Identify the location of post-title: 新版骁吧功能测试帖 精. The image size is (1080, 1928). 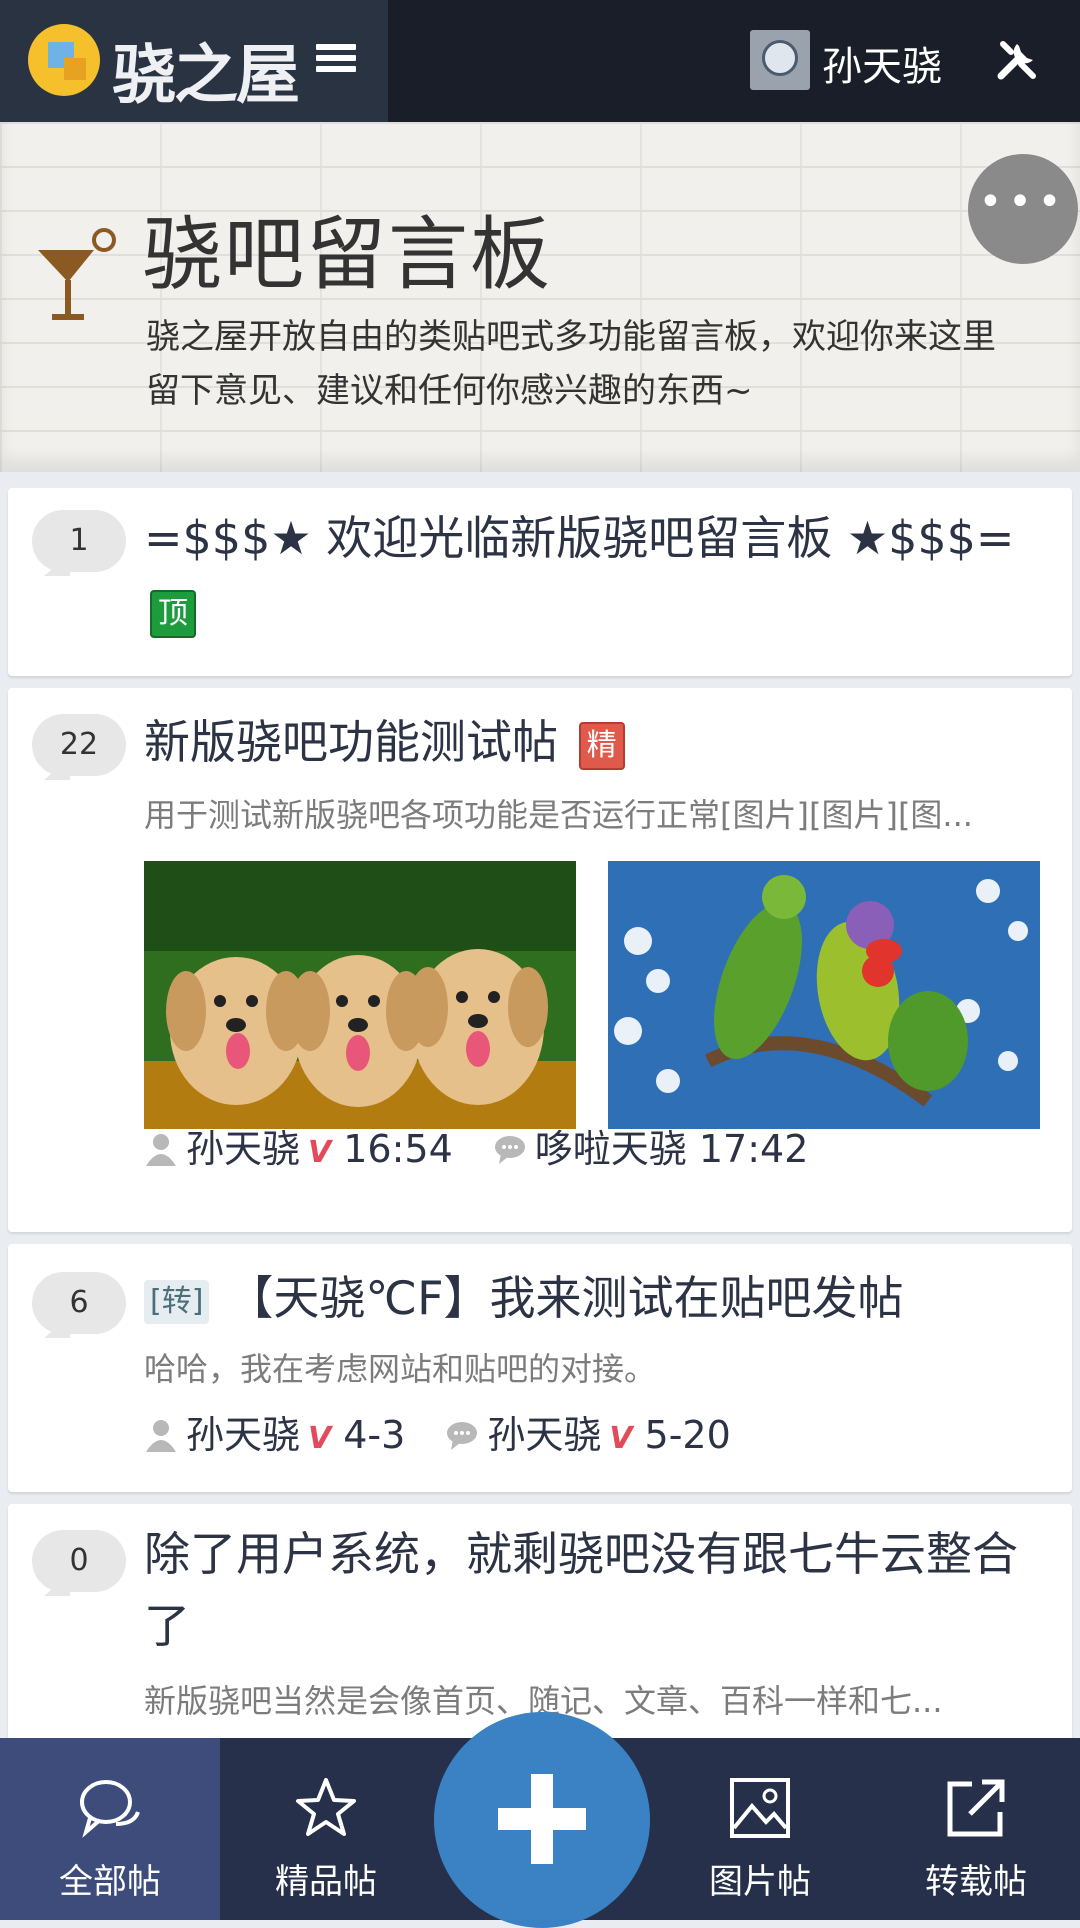
(594, 742).